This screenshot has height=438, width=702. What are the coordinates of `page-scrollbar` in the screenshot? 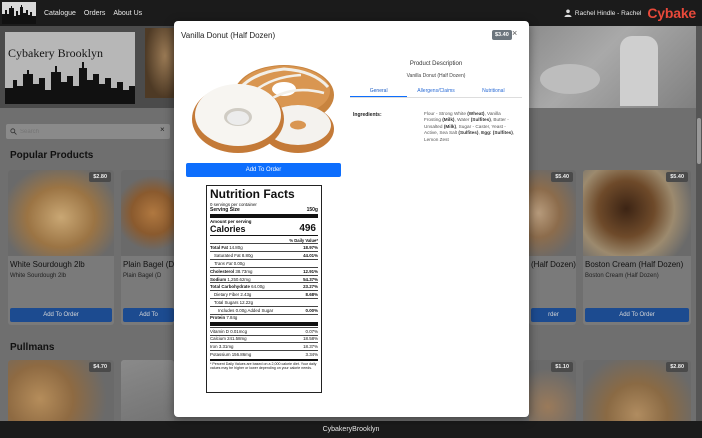 It's located at (699, 223).